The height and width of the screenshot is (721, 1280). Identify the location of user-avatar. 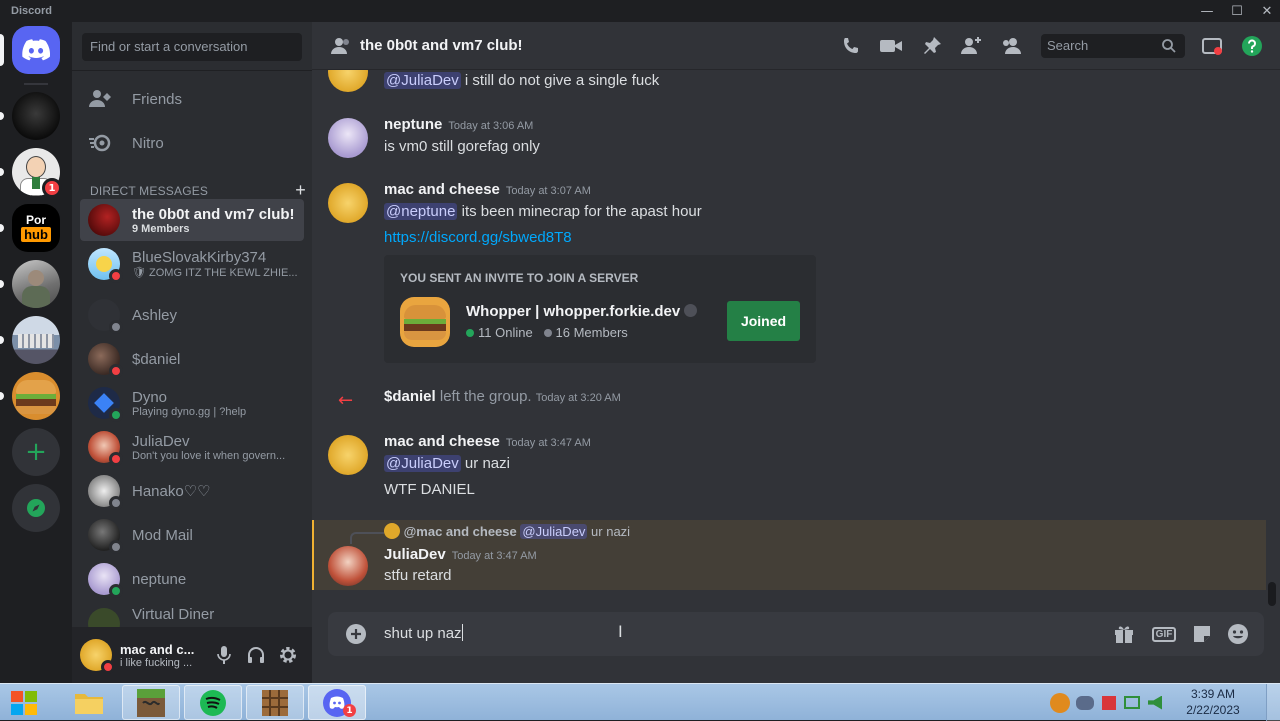
(97, 656).